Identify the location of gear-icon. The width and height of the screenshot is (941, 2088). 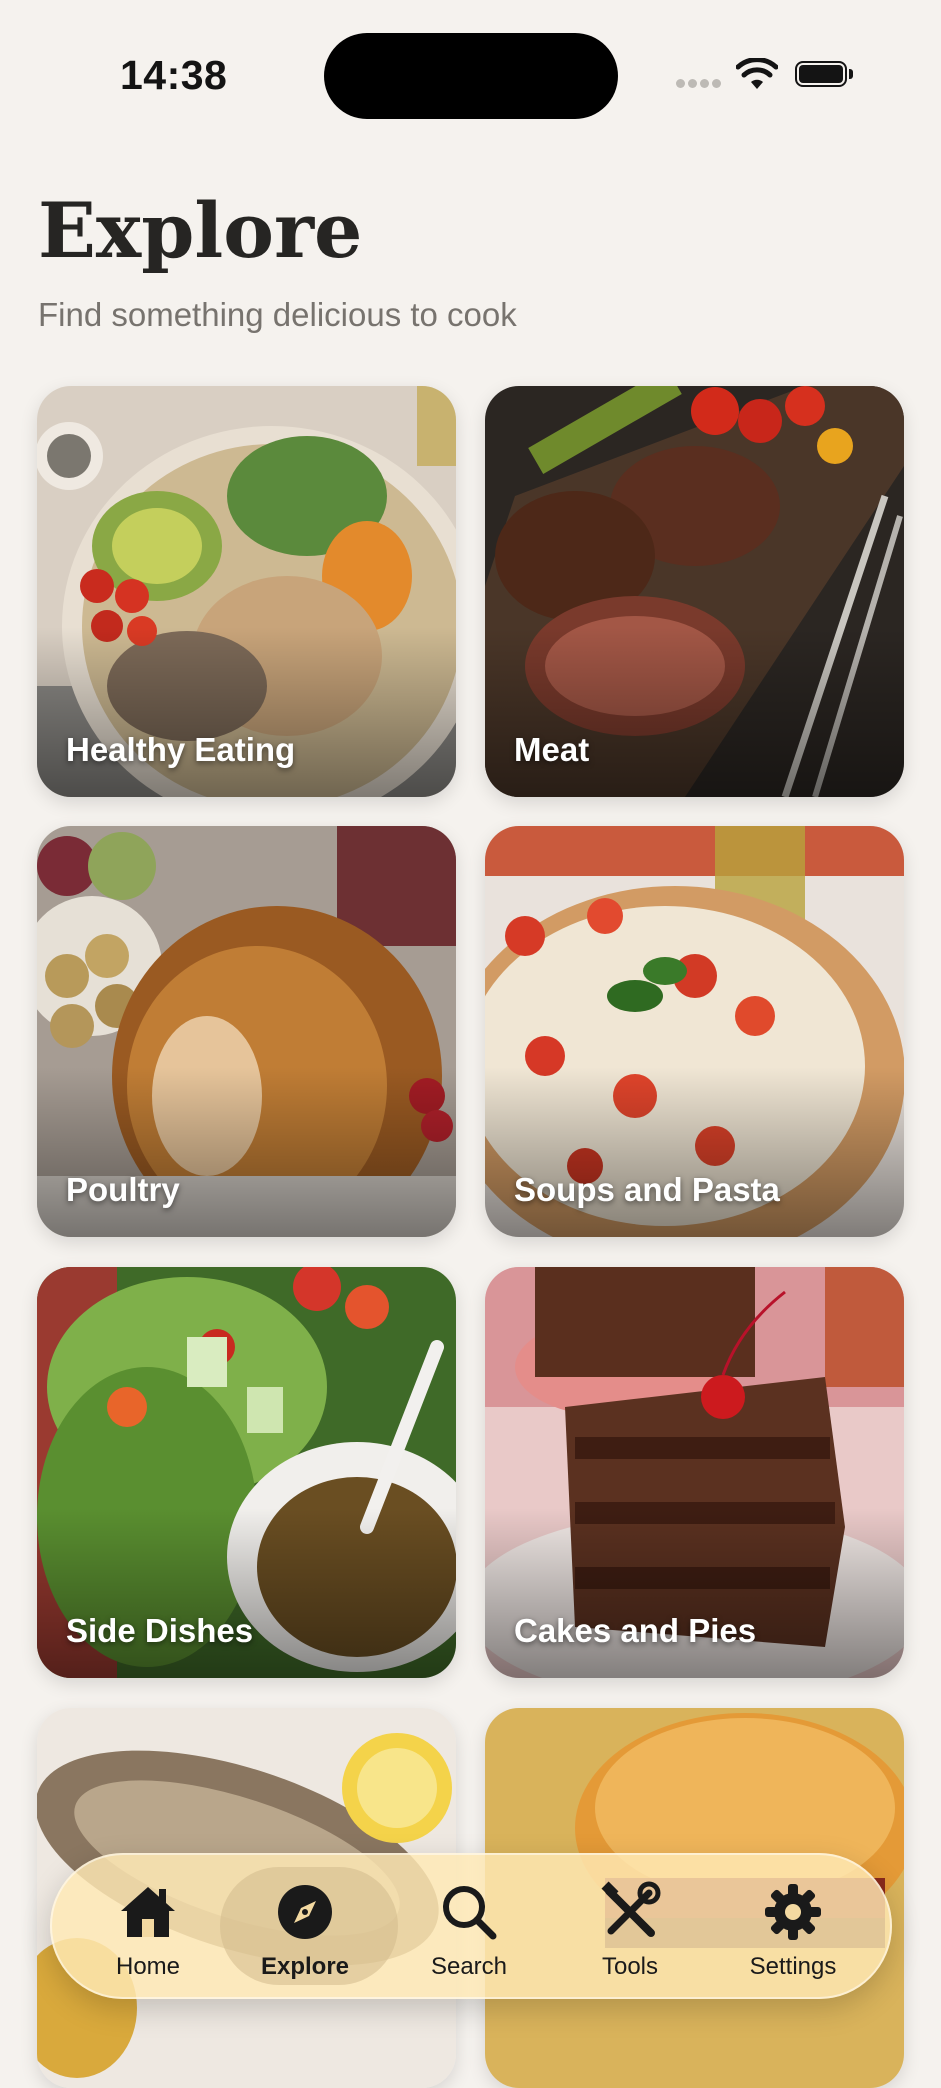
(793, 1912).